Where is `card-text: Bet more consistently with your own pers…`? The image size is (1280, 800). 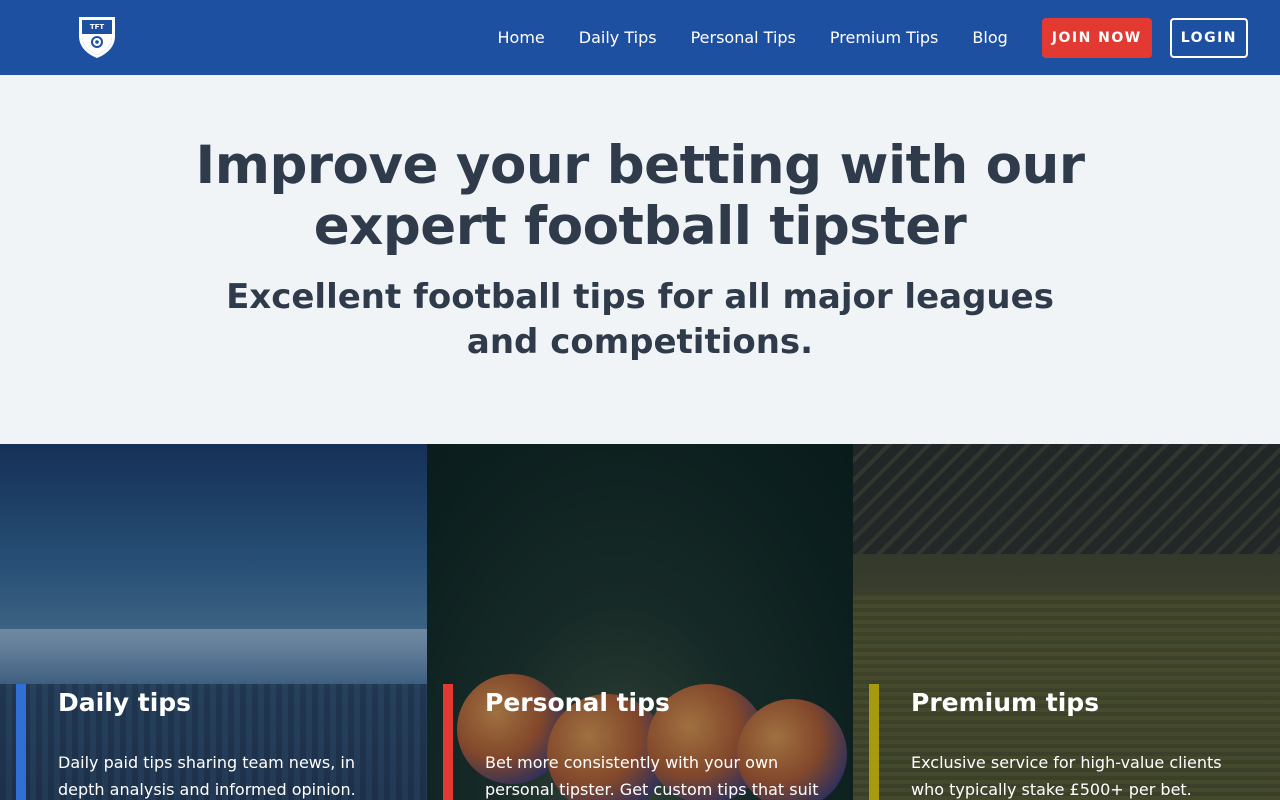
card-text: Bet more consistently with your own pers… is located at coordinates (652, 776).